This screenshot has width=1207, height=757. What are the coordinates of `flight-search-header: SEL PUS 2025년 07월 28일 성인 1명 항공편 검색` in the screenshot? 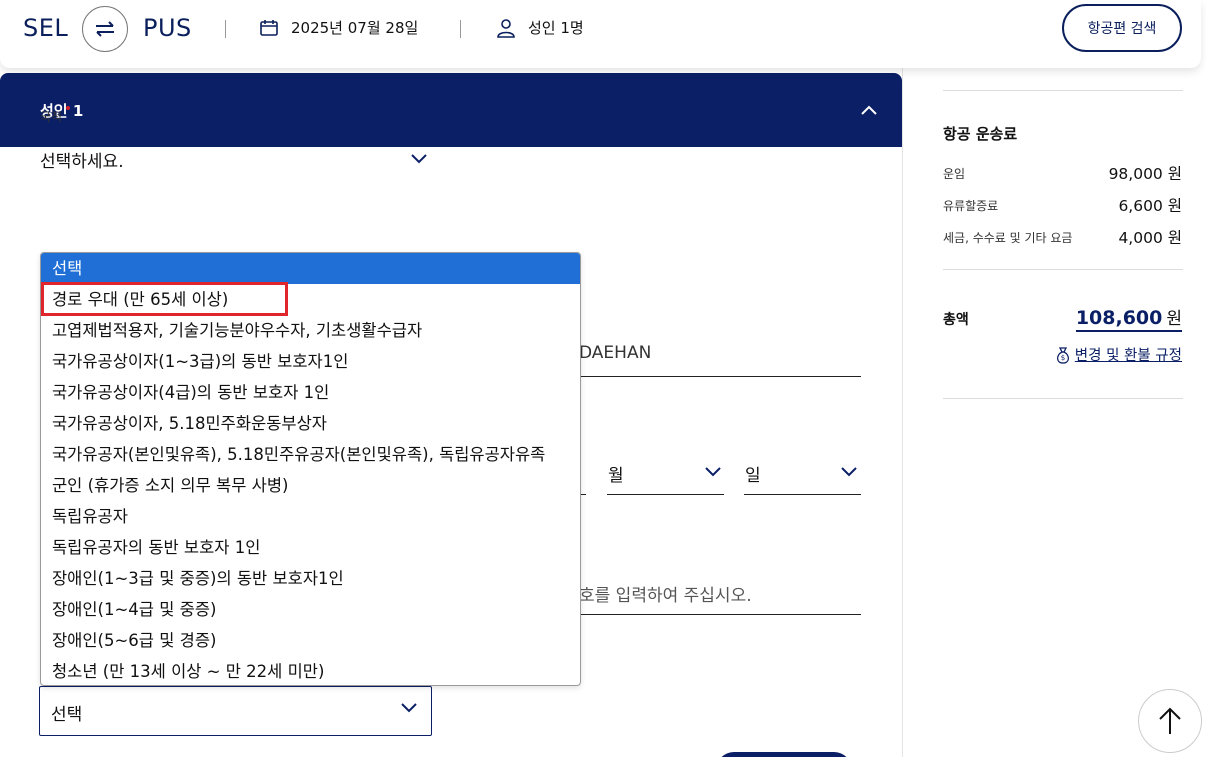 It's located at (600, 34).